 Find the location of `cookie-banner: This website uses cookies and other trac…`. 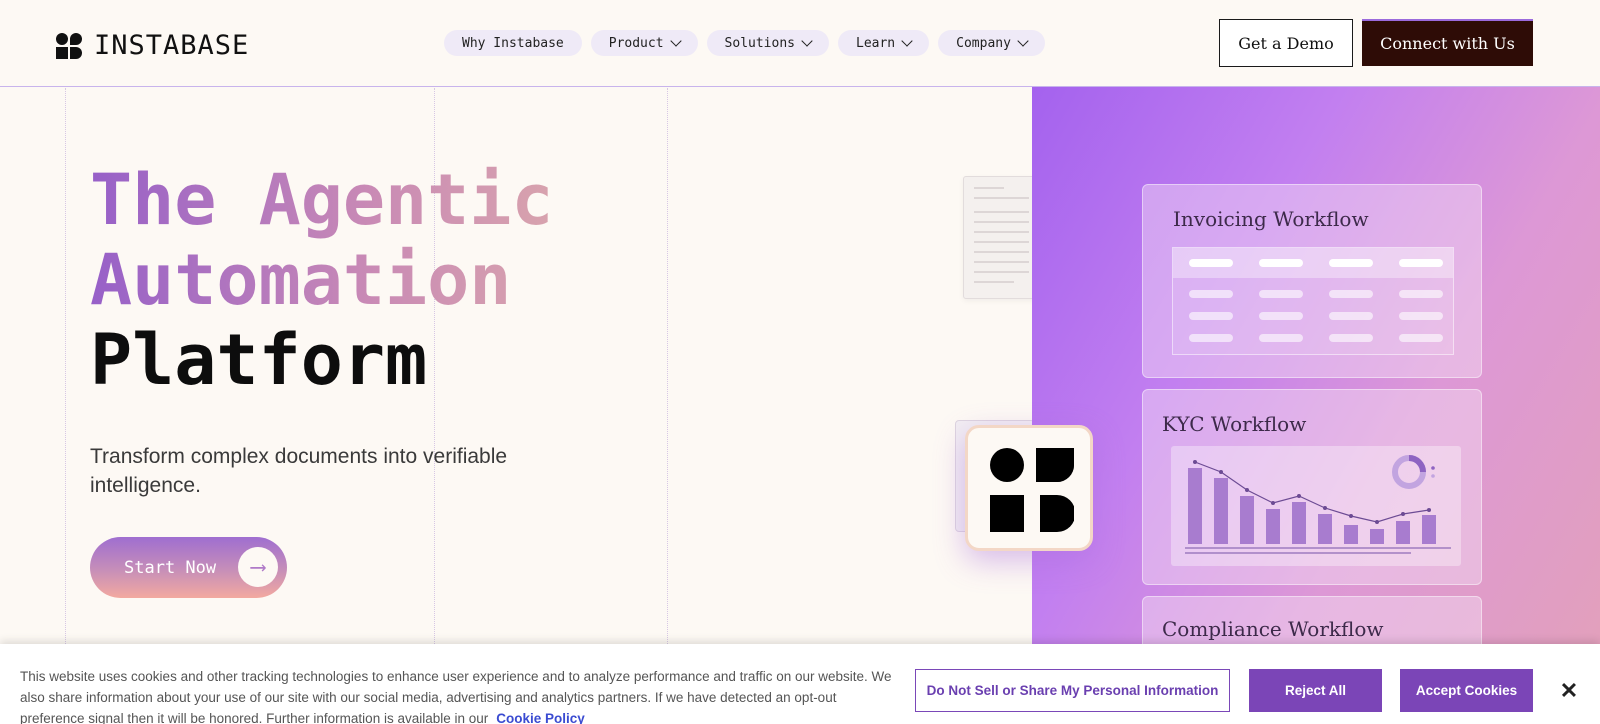

cookie-banner: This website uses cookies and other trac… is located at coordinates (800, 684).